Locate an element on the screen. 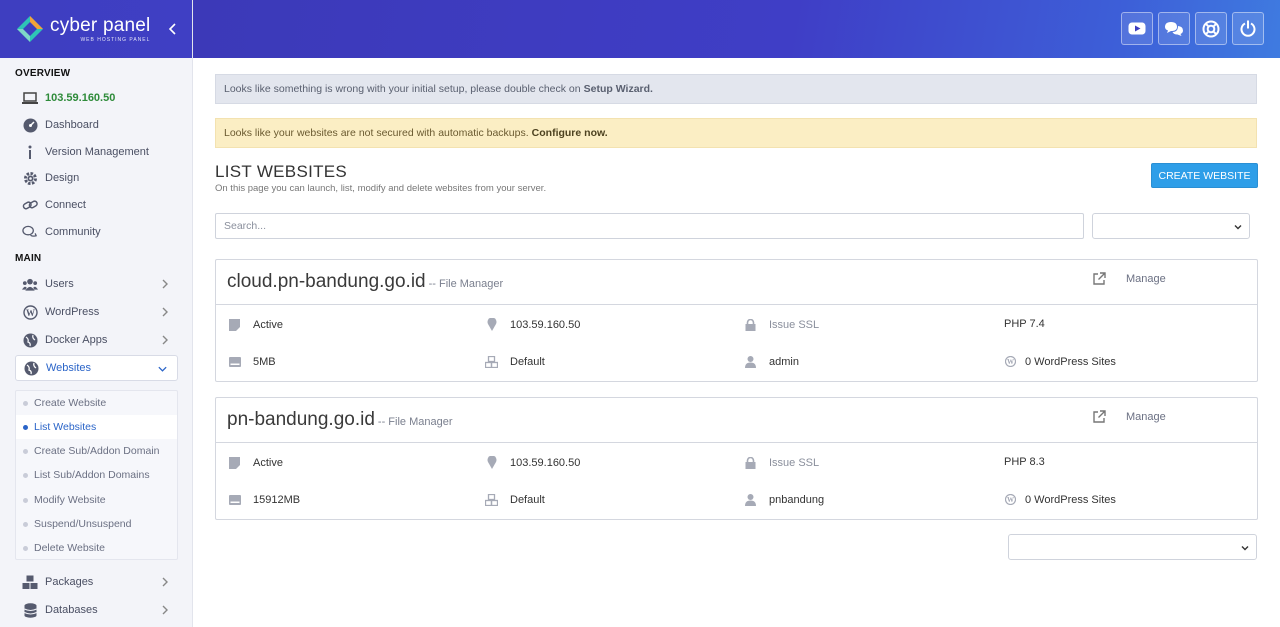 This screenshot has height=627, width=1280. website-package: Default is located at coordinates (515, 361).